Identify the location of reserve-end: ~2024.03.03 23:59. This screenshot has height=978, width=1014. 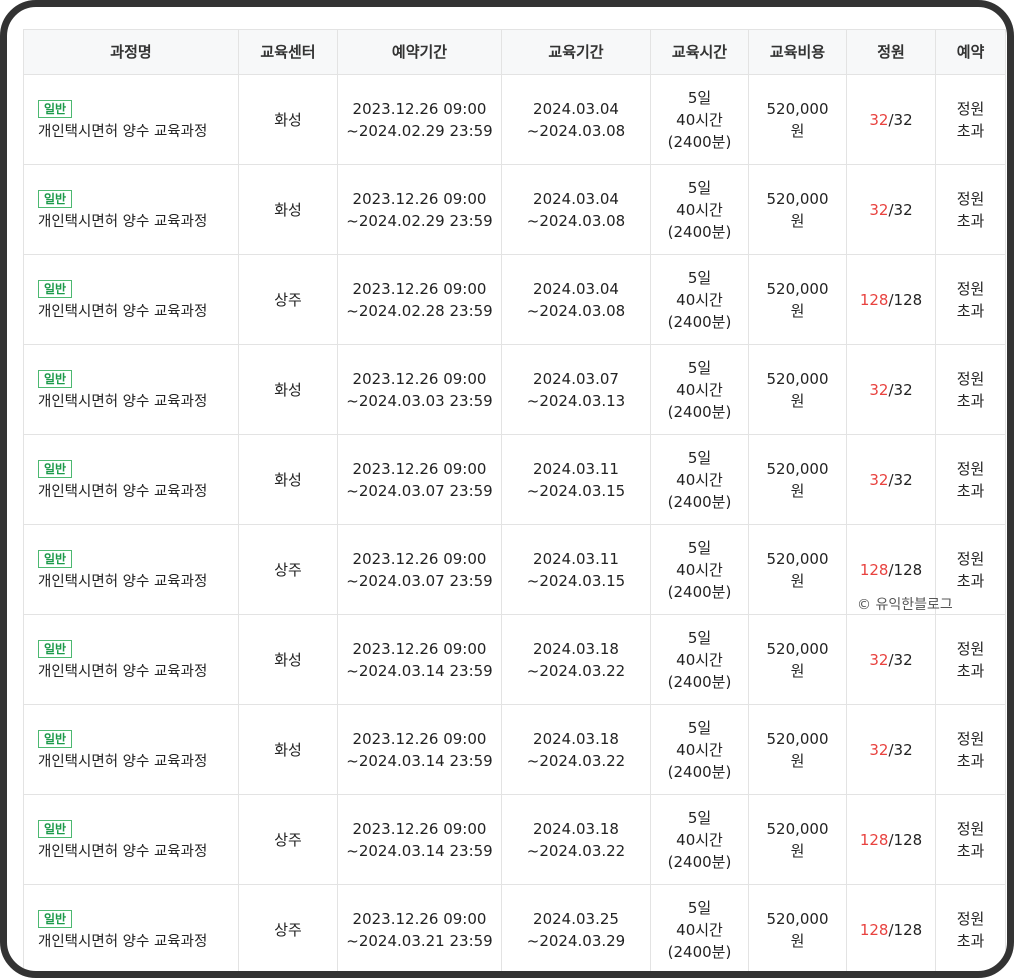
(419, 400).